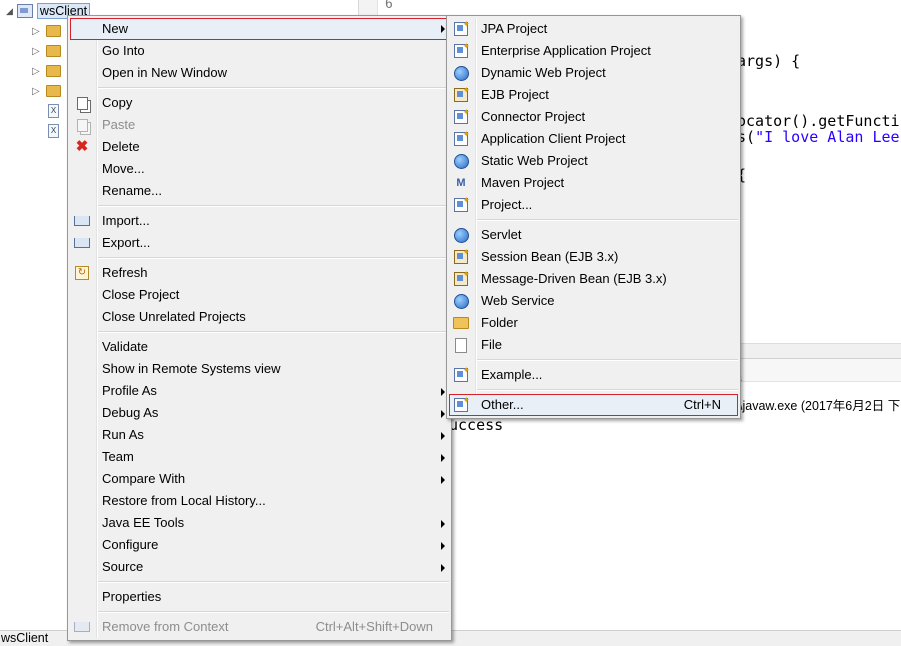 The width and height of the screenshot is (901, 646). I want to click on new-item-connector-project: ✦ Connector Project, so click(593, 117).